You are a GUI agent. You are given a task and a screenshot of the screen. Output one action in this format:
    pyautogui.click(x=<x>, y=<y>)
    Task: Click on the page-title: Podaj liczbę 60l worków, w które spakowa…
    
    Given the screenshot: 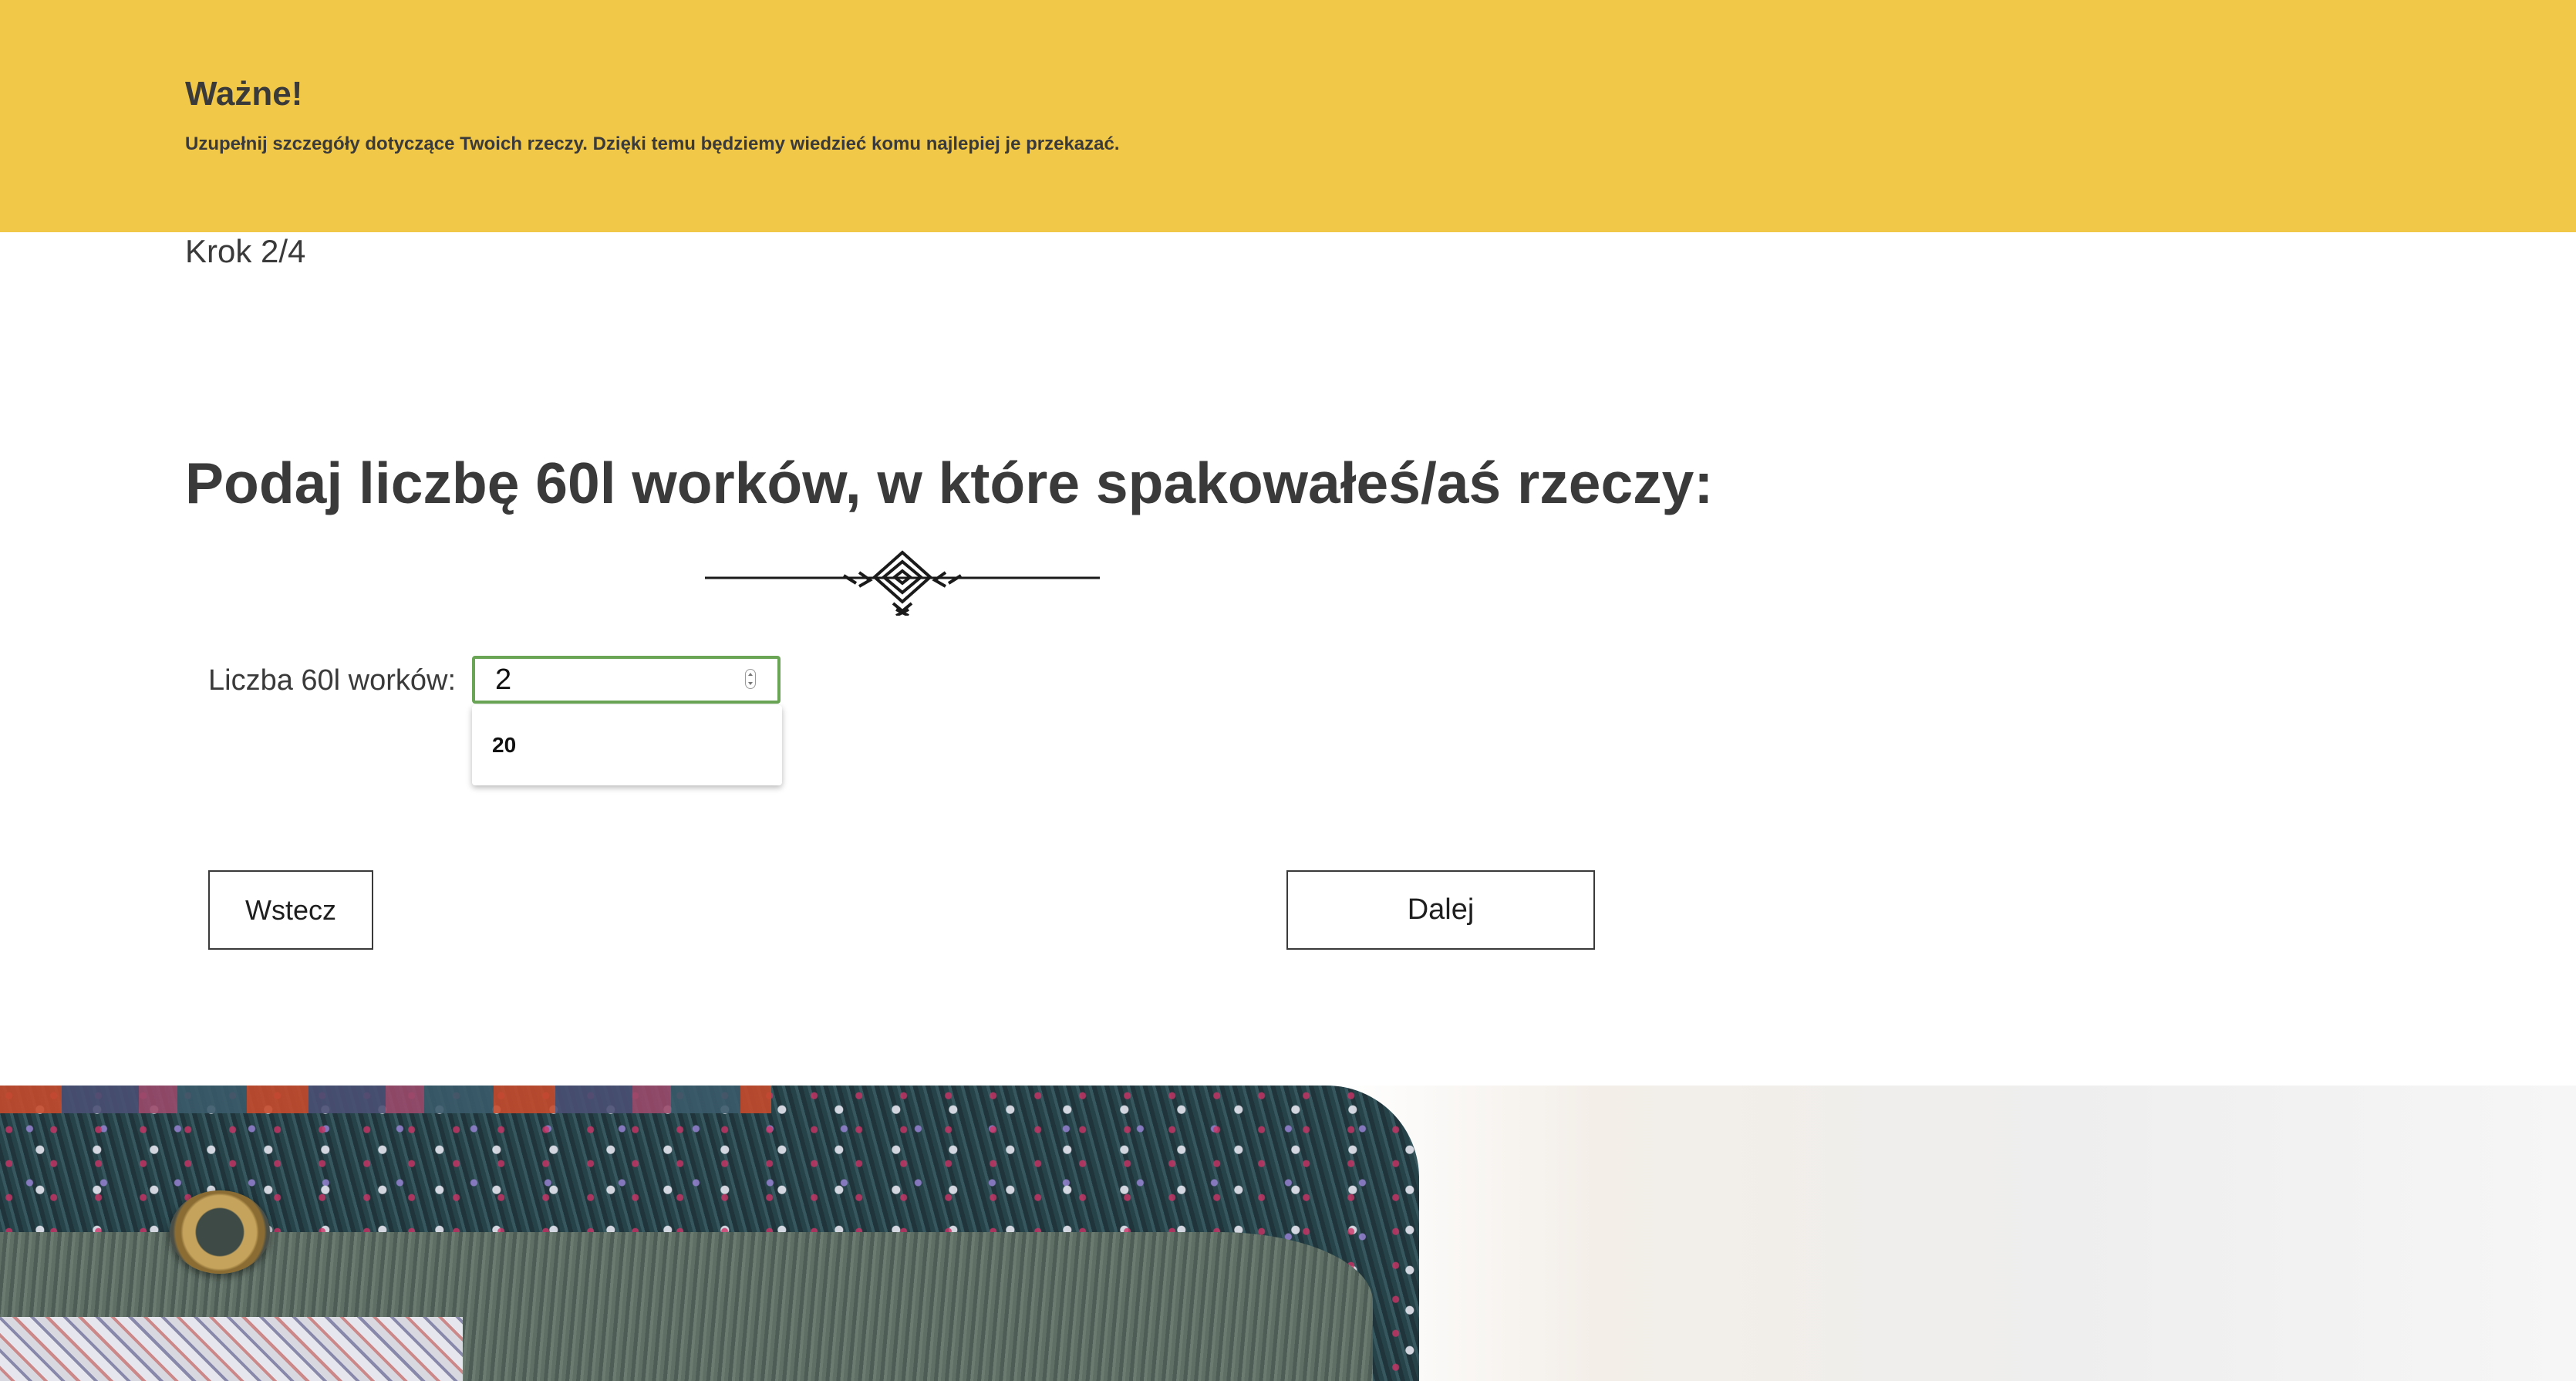 What is the action you would take?
    pyautogui.click(x=949, y=483)
    